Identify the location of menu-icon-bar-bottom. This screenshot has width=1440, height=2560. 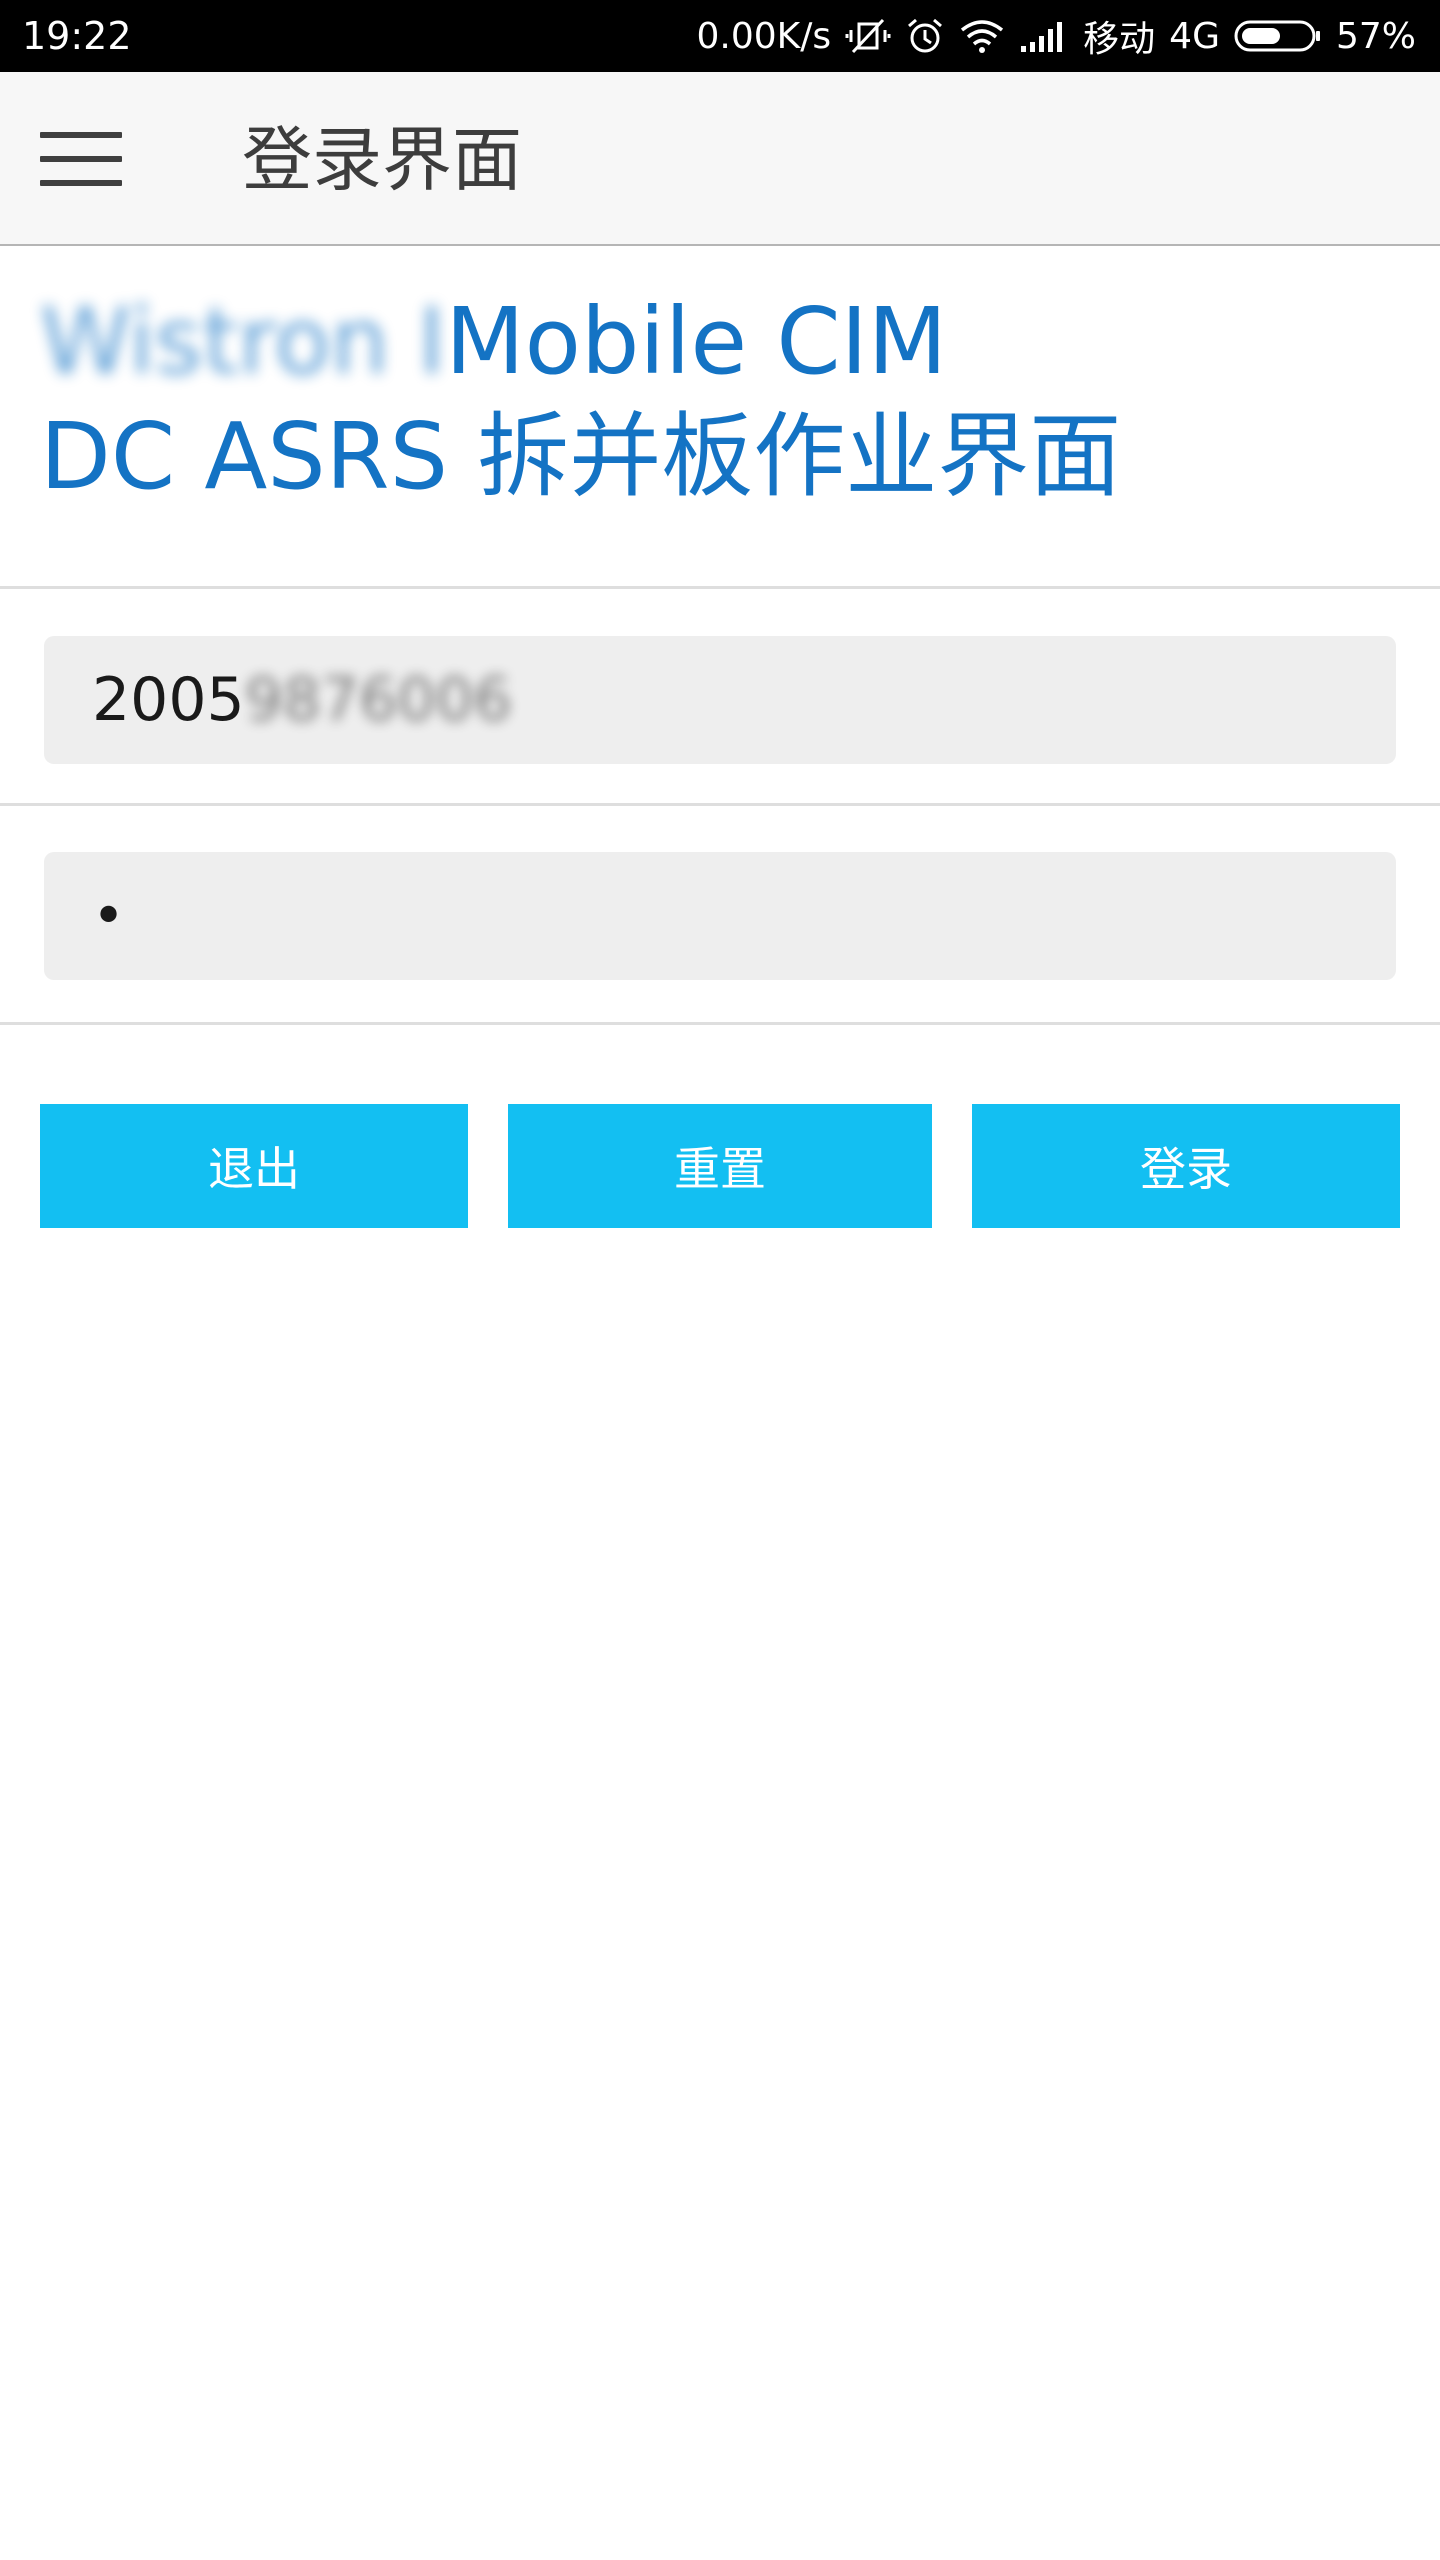
(81, 183).